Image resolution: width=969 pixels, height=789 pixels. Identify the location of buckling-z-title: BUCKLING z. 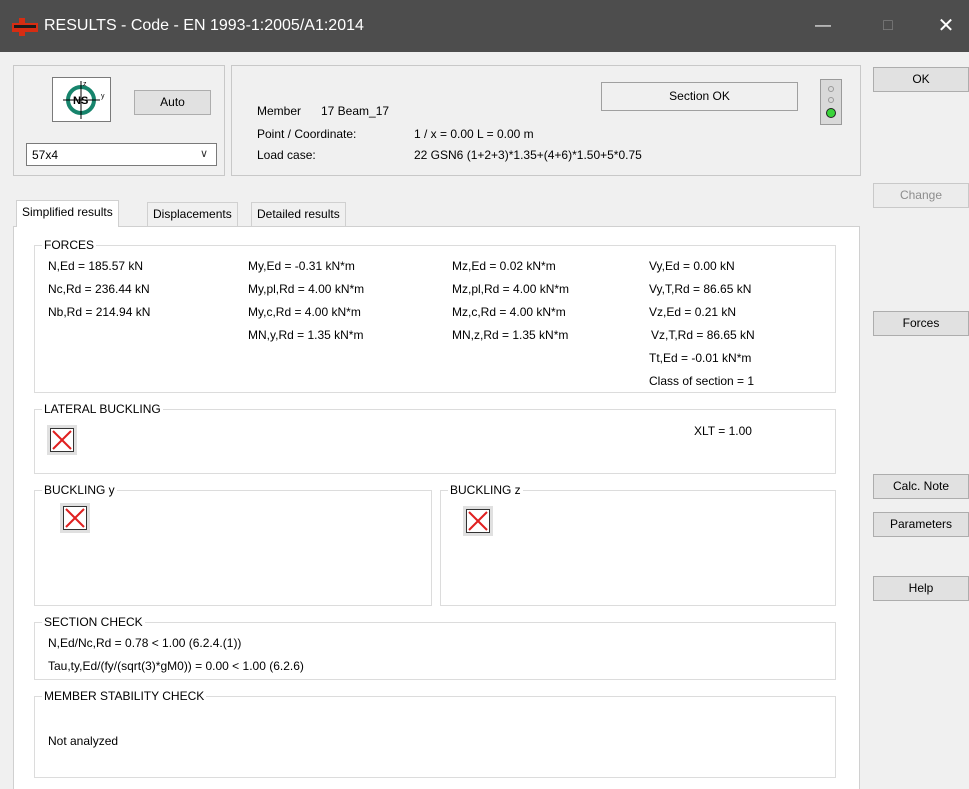
(485, 490).